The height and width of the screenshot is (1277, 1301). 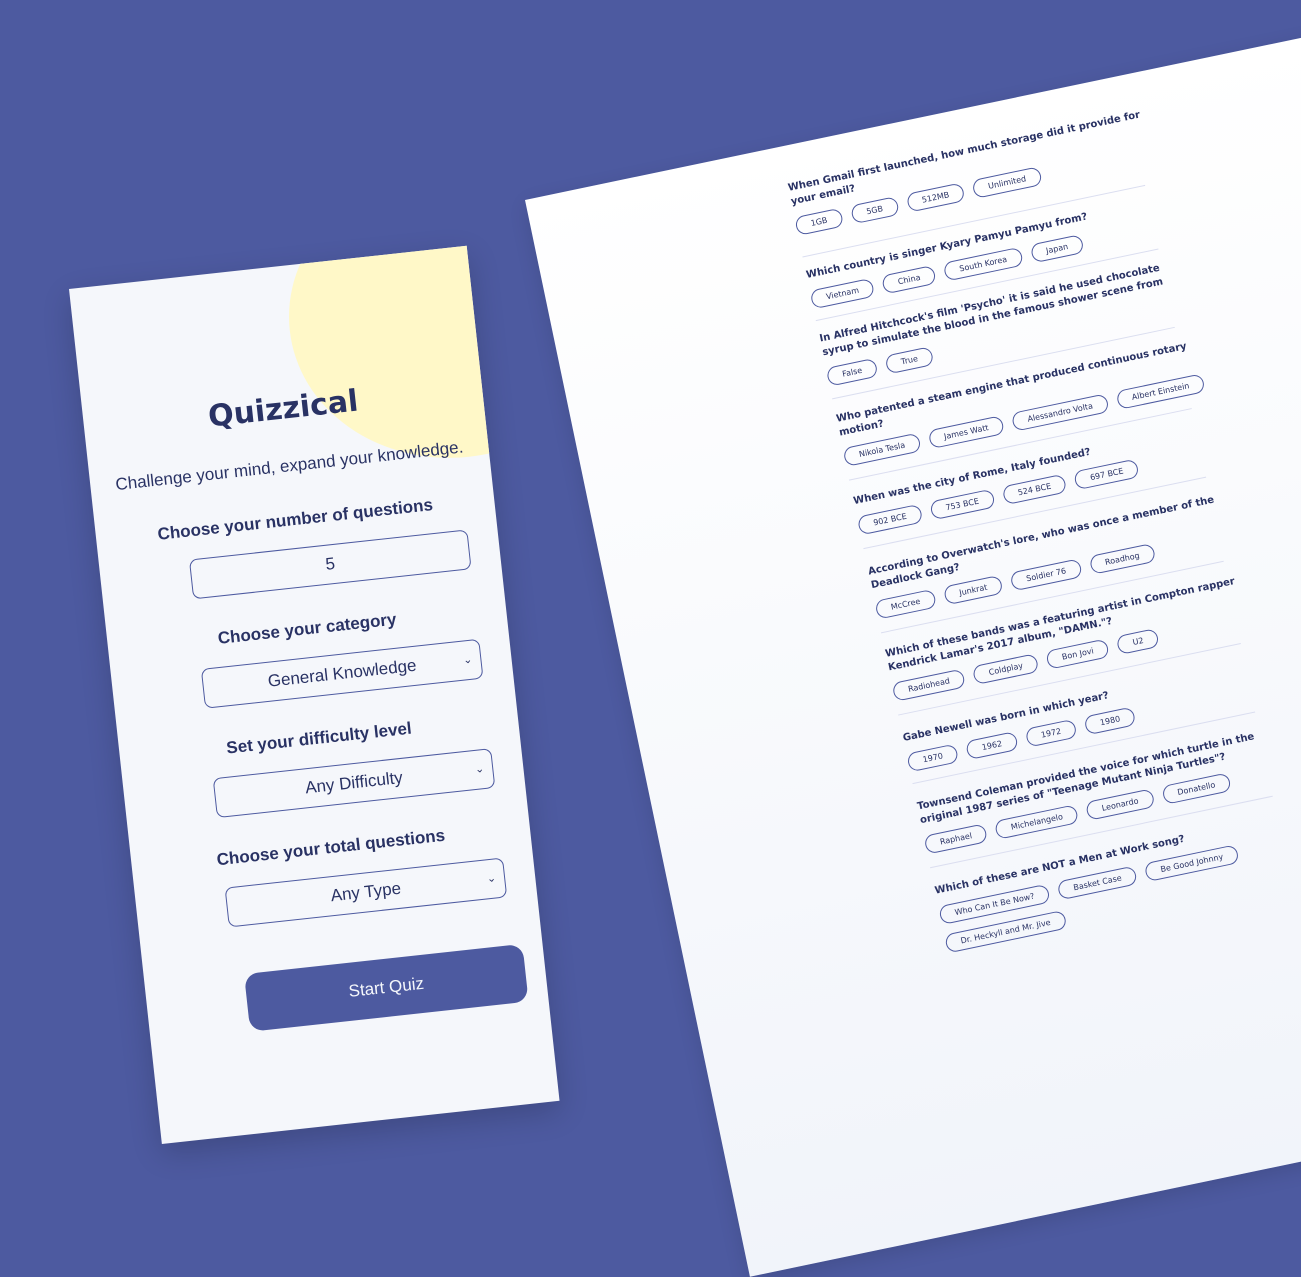 I want to click on answer-option: False, so click(x=852, y=372).